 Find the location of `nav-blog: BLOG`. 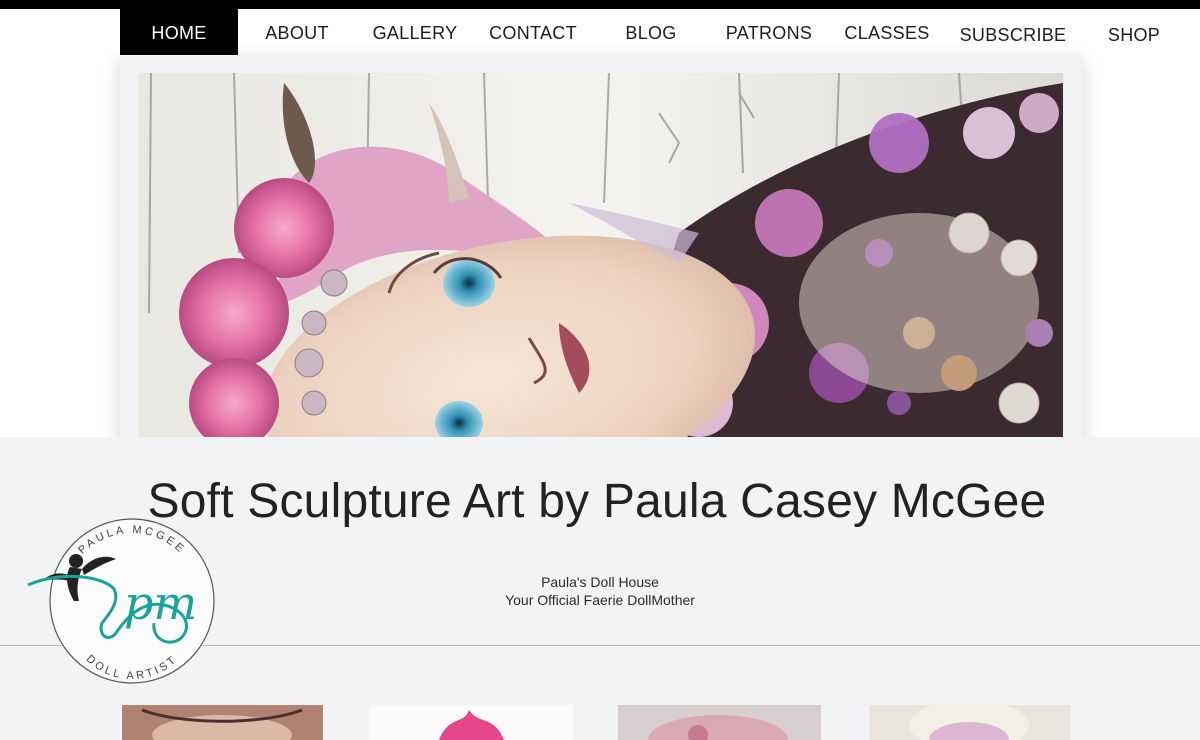

nav-blog: BLOG is located at coordinates (651, 32).